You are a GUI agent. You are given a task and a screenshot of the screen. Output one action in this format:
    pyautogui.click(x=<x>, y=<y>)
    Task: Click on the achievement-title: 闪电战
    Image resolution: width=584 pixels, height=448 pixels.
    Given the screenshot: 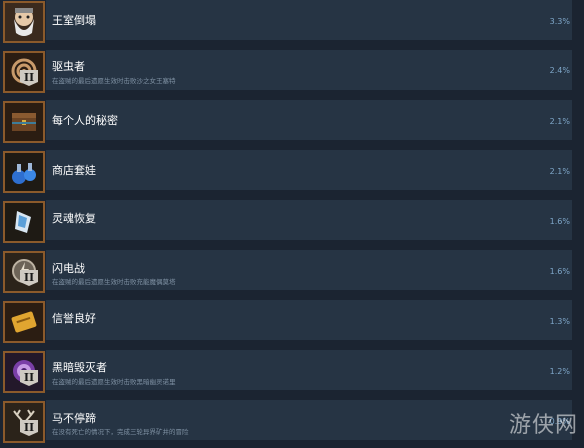 What is the action you would take?
    pyautogui.click(x=68, y=268)
    